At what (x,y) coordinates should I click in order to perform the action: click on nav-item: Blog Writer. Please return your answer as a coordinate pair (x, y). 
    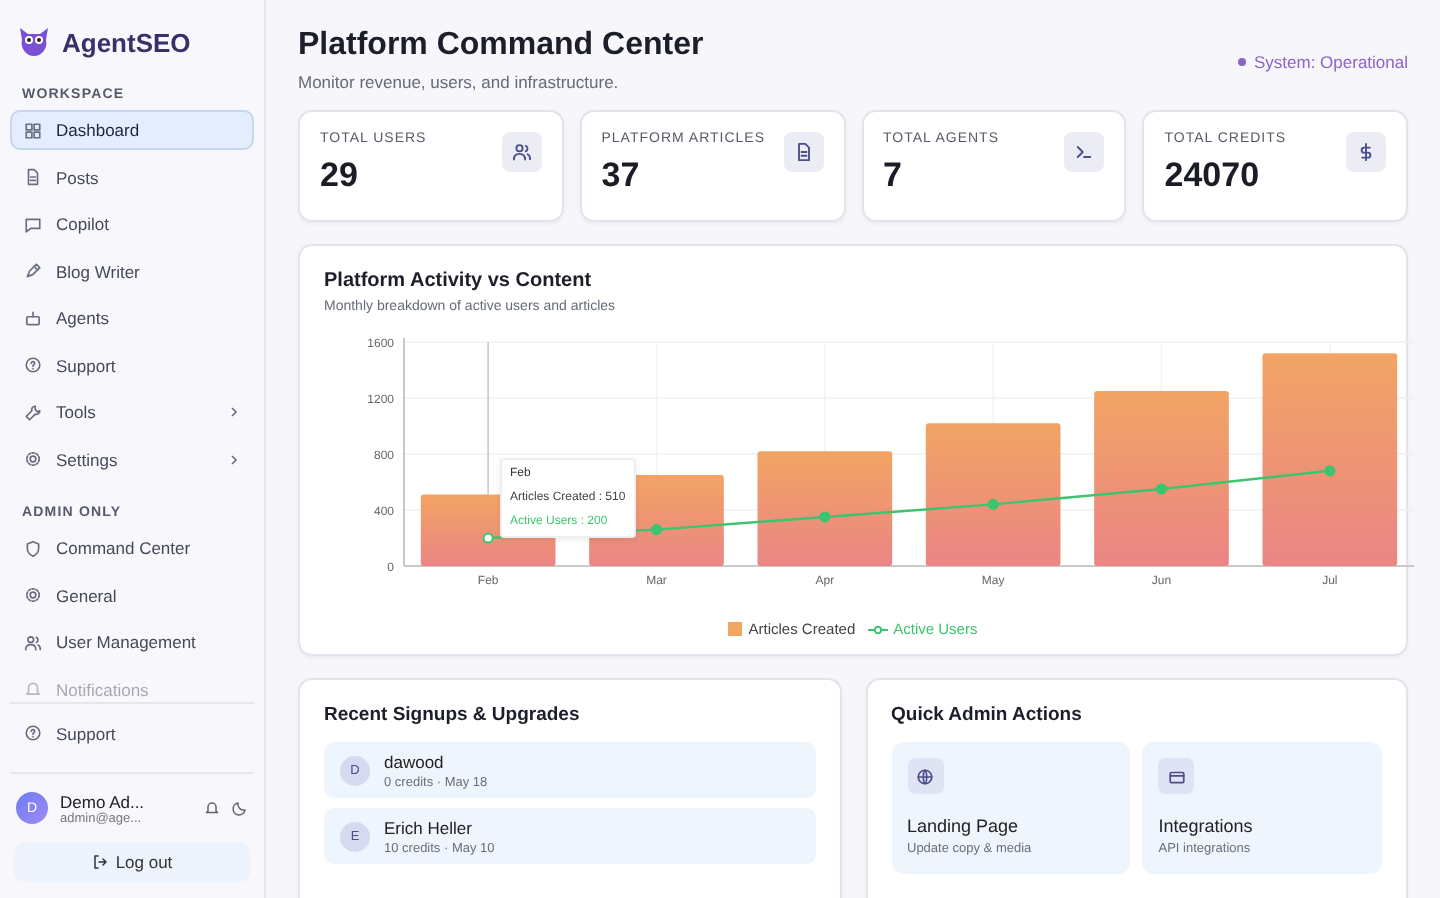
    Looking at the image, I should click on (132, 271).